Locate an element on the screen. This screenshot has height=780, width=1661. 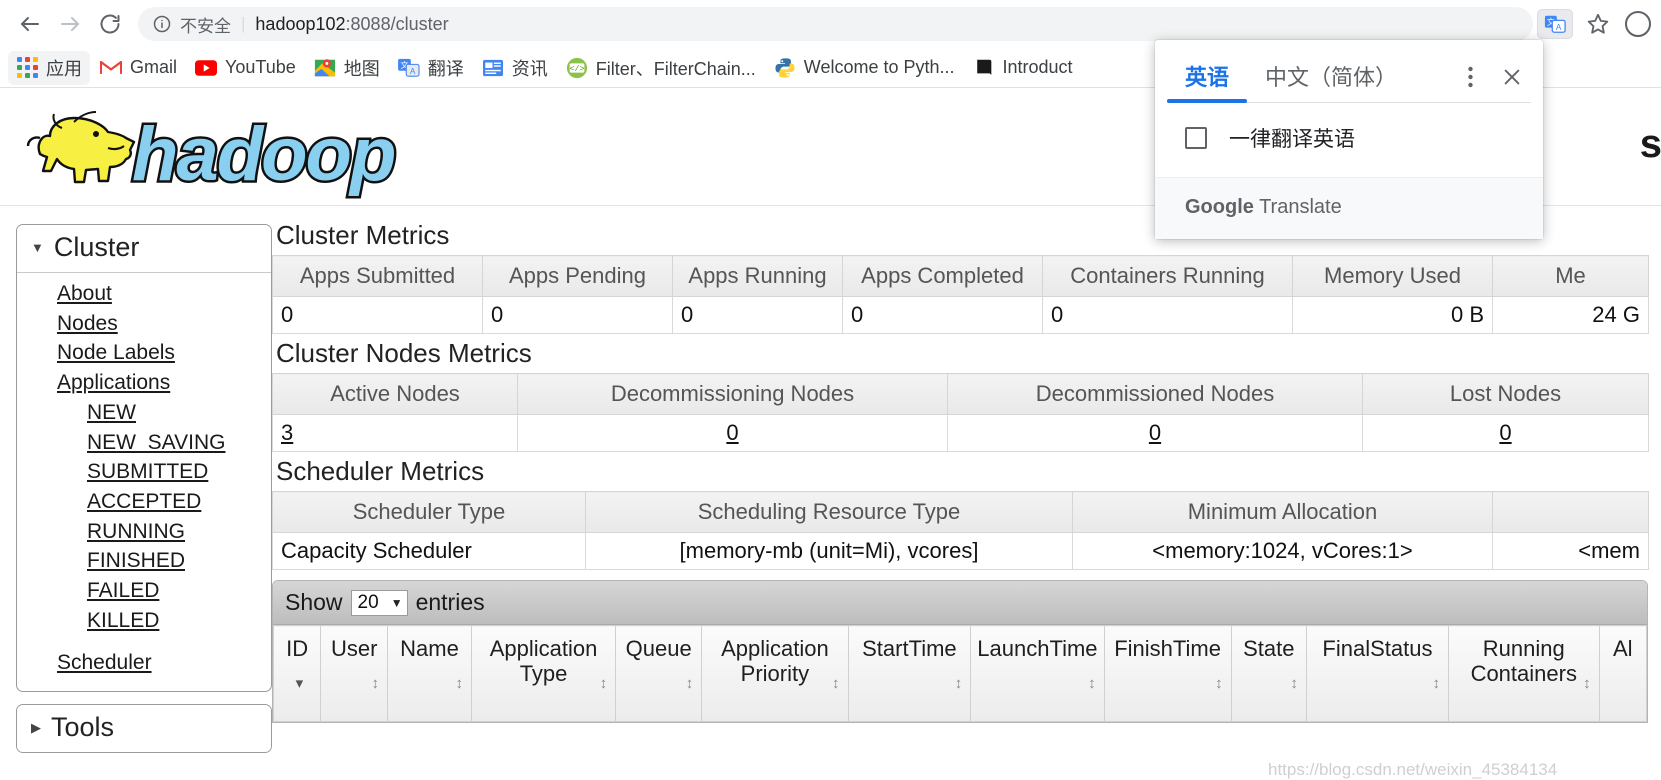
sidebar-item-finished: FINISHED is located at coordinates (144, 561).